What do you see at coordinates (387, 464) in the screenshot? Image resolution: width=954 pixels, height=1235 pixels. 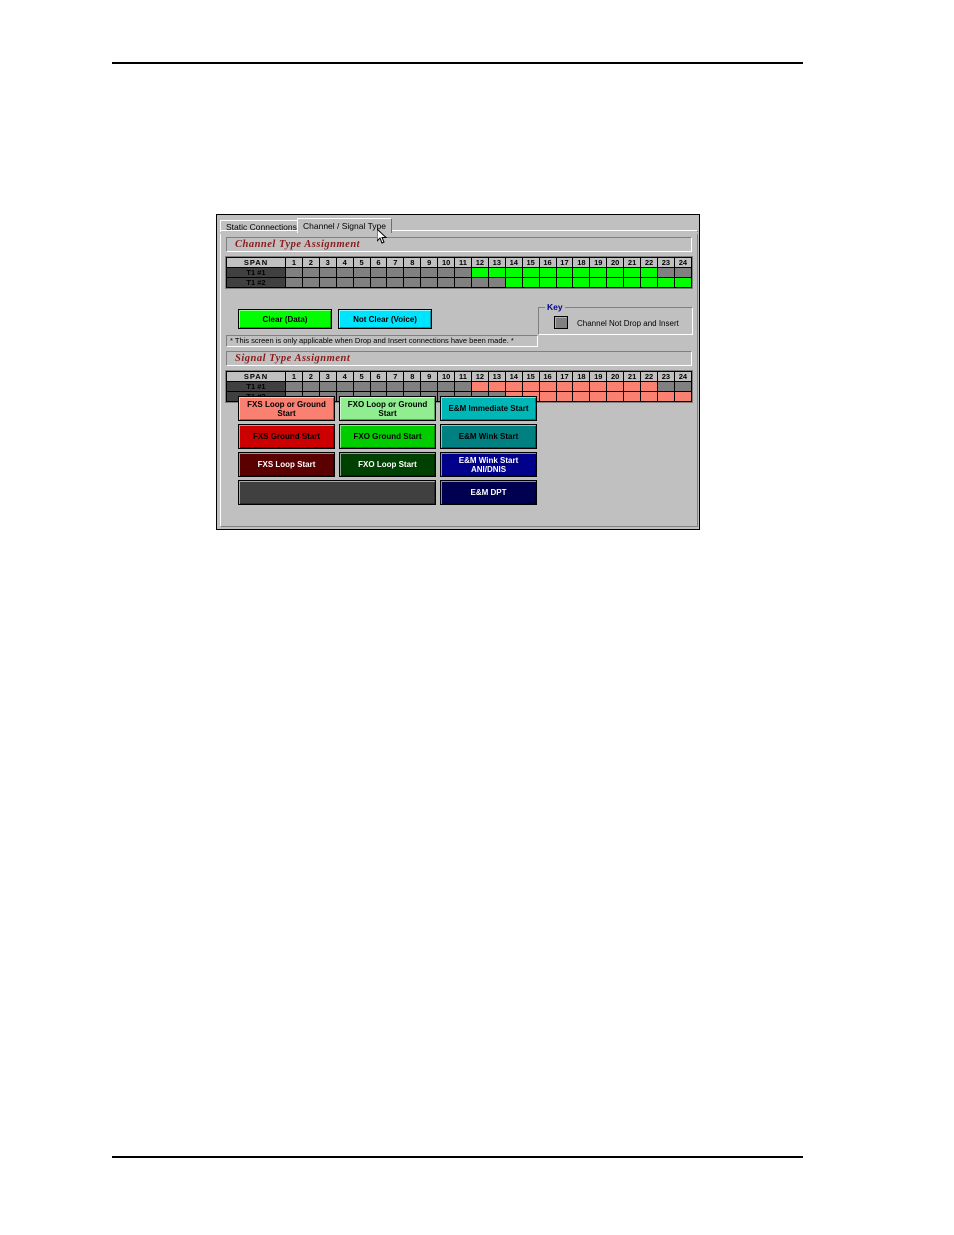 I see `signal-type-button-fxo-loop-start: FXO Loop Start` at bounding box center [387, 464].